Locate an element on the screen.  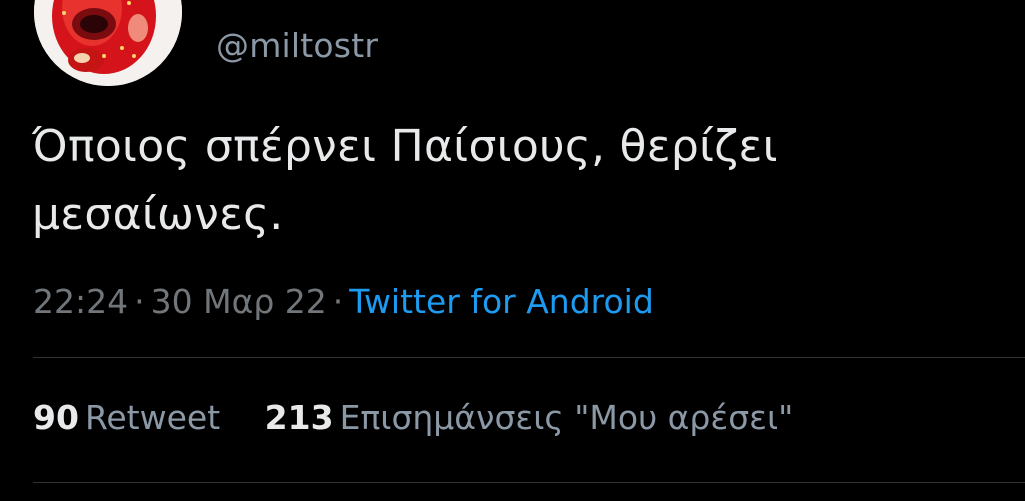
retweets-label: Retweet is located at coordinates (152, 417).